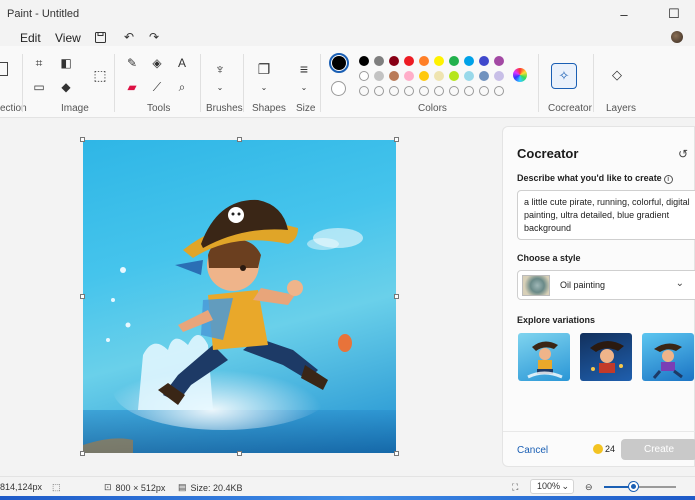  Describe the element at coordinates (157, 87) in the screenshot. I see `color-picker-icon: ⟋` at that location.